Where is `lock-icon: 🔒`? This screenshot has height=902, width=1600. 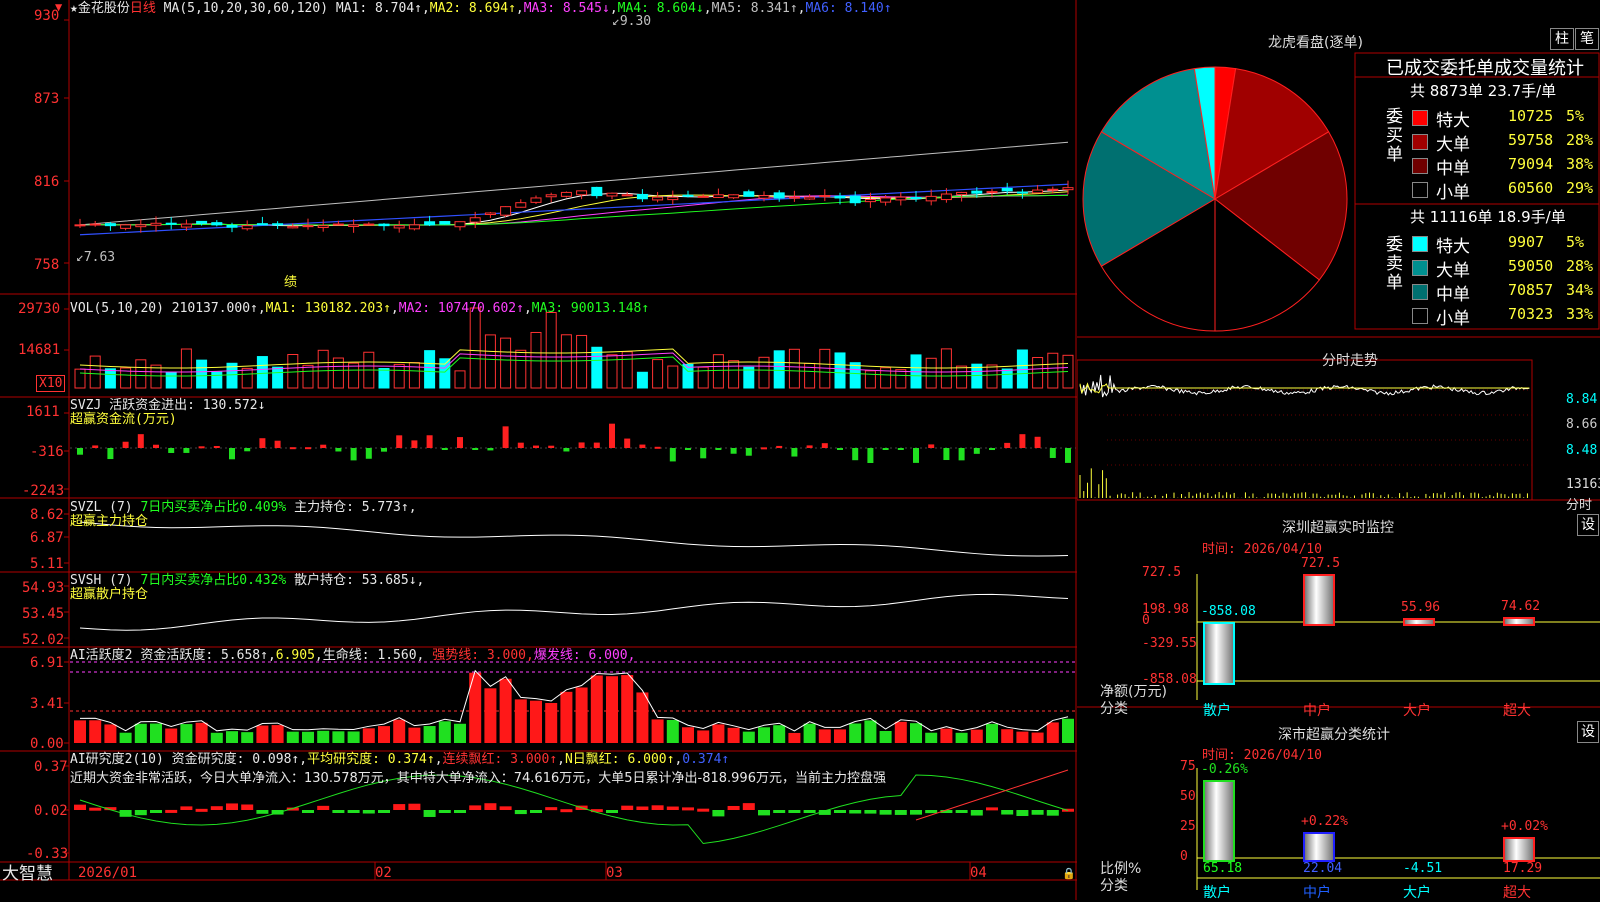
lock-icon: 🔒 is located at coordinates (1069, 873).